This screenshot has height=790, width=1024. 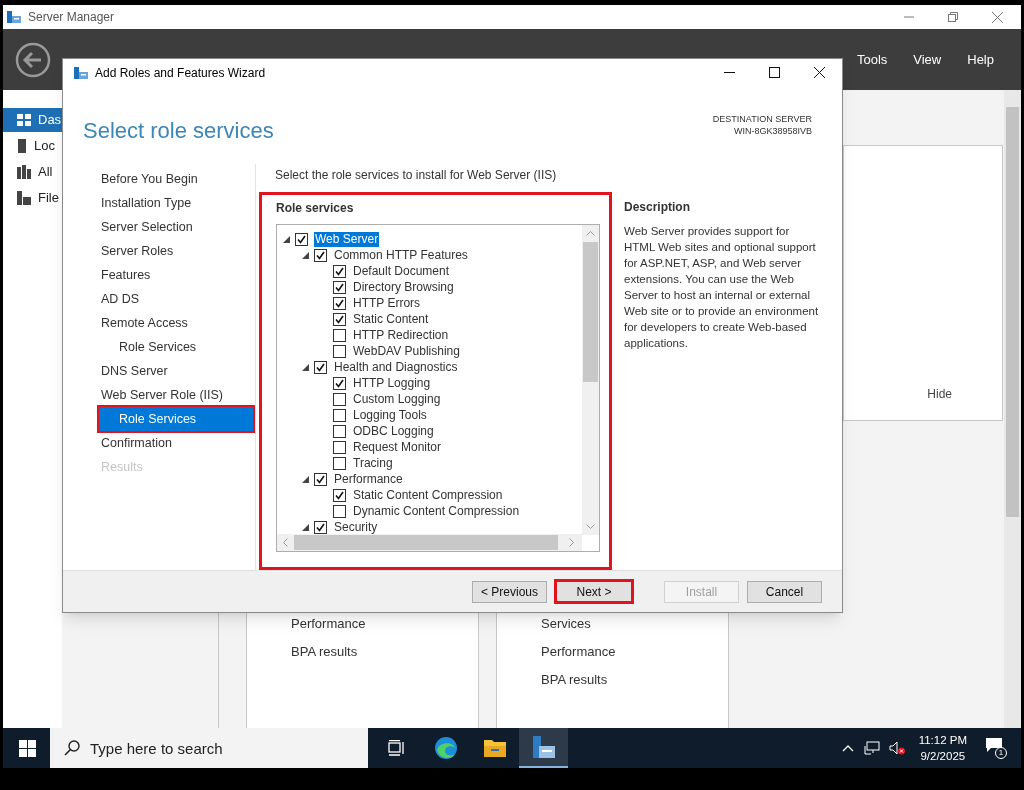 I want to click on wizard-step: AD DS, so click(x=176, y=299).